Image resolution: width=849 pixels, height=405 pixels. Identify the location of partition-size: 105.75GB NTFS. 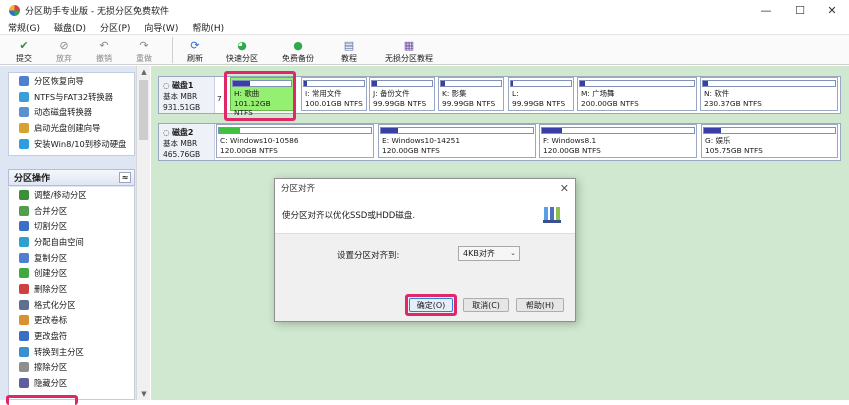
(734, 150).